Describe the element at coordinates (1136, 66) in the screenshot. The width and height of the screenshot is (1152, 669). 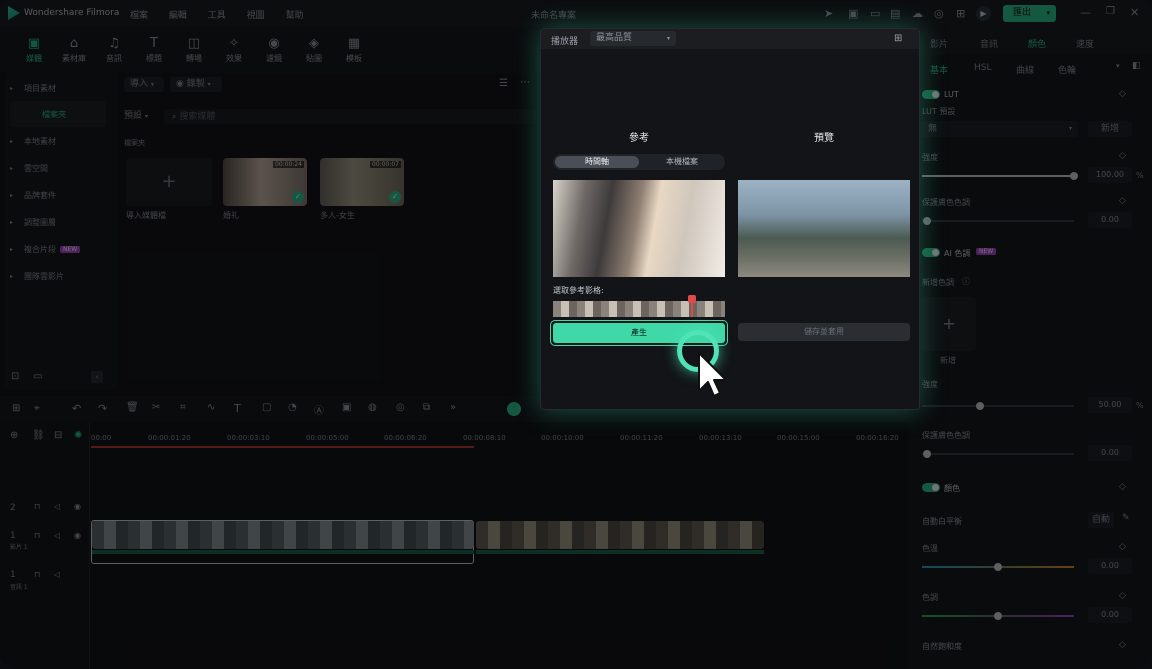
I see `compare-icon: ◧` at that location.